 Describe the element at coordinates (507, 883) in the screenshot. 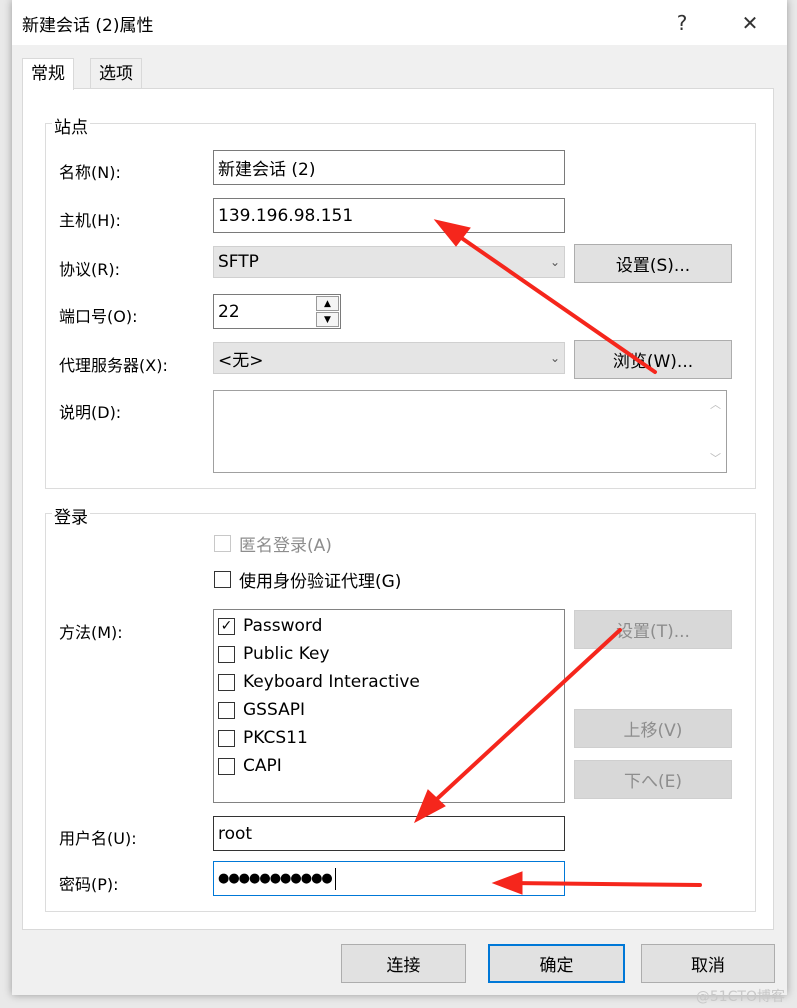

I see `arrow-head-password` at that location.